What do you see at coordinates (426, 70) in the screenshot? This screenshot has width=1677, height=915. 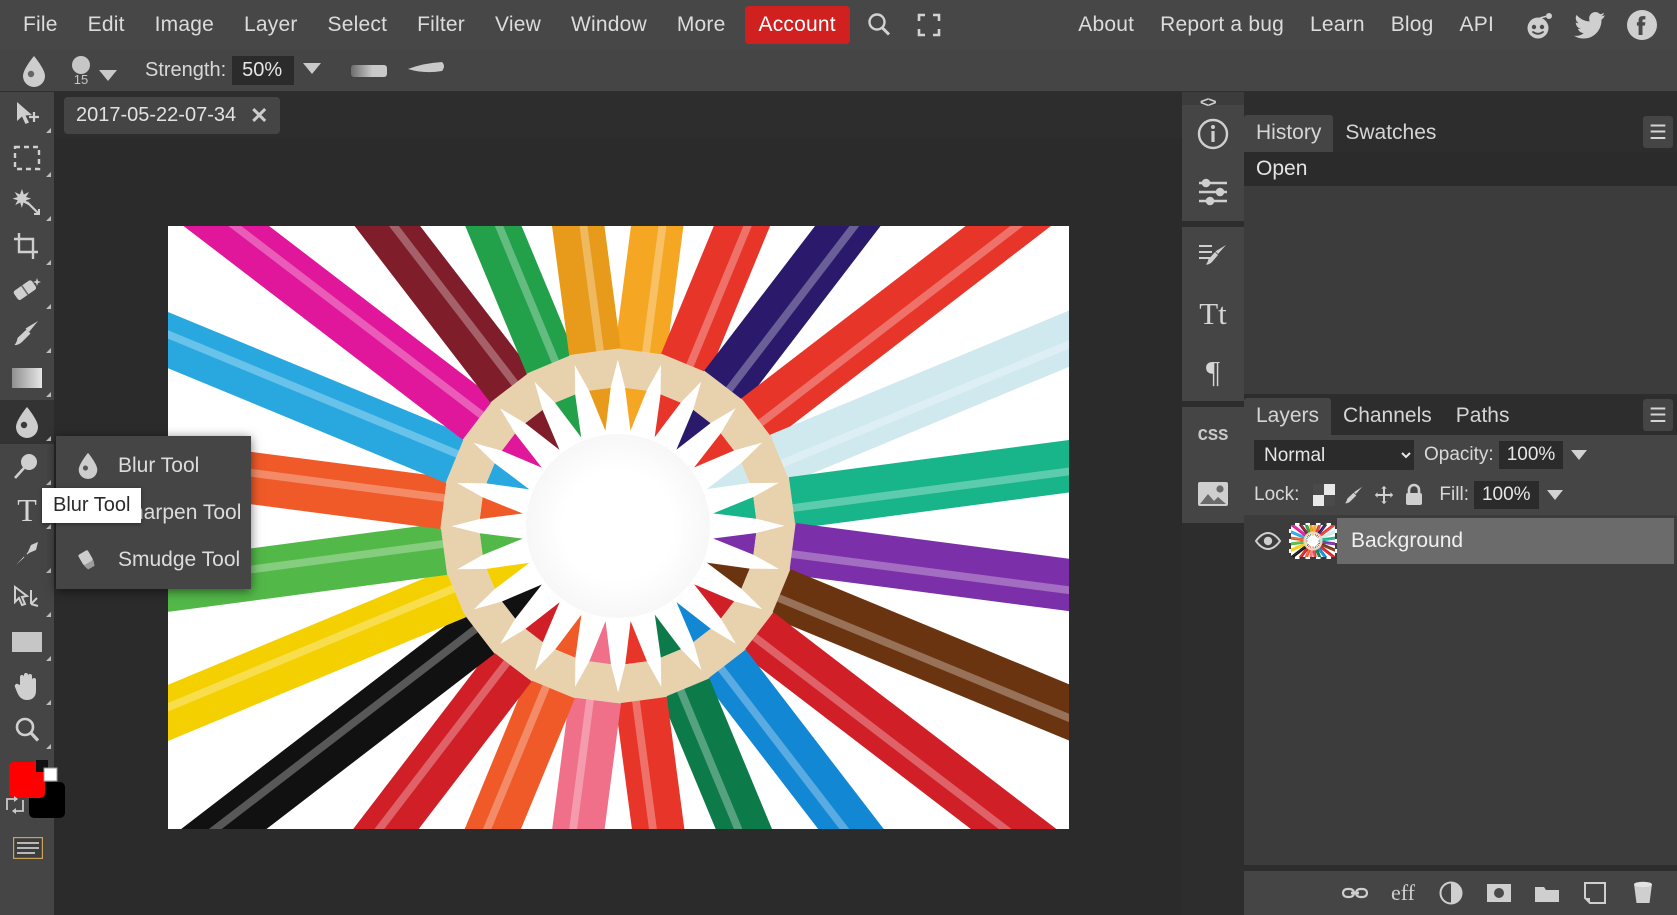 I see `stroke-preview-taper-icon` at bounding box center [426, 70].